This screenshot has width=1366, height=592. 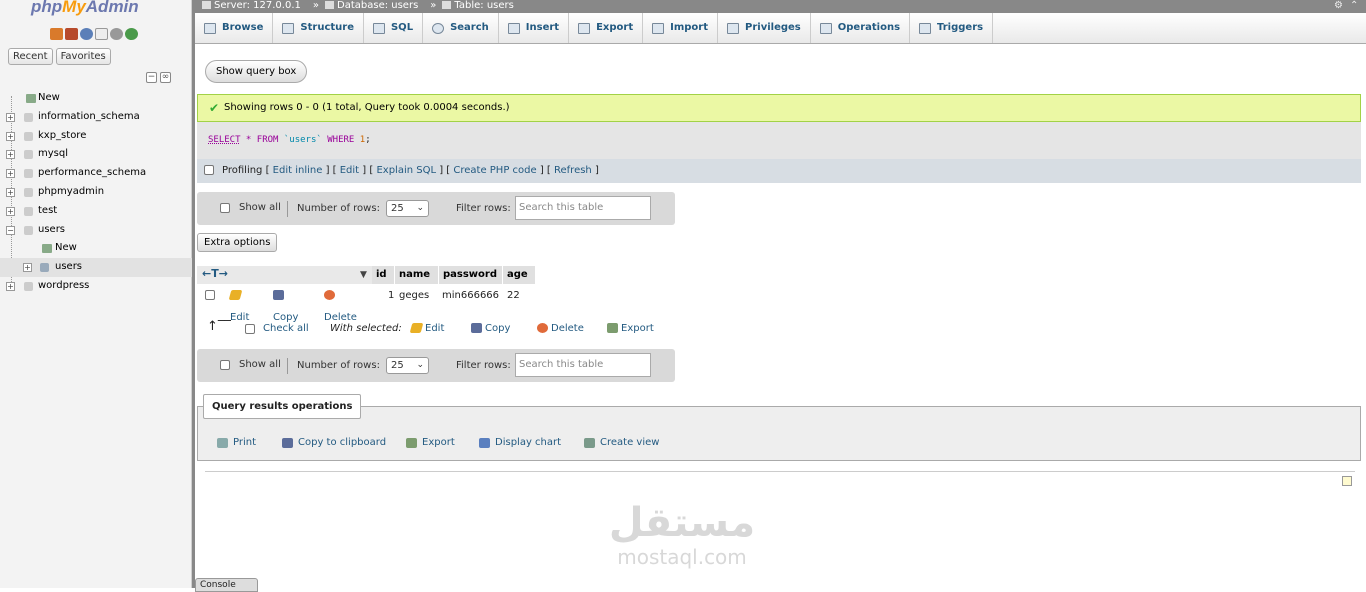 What do you see at coordinates (44, 268) in the screenshot?
I see `table-icon` at bounding box center [44, 268].